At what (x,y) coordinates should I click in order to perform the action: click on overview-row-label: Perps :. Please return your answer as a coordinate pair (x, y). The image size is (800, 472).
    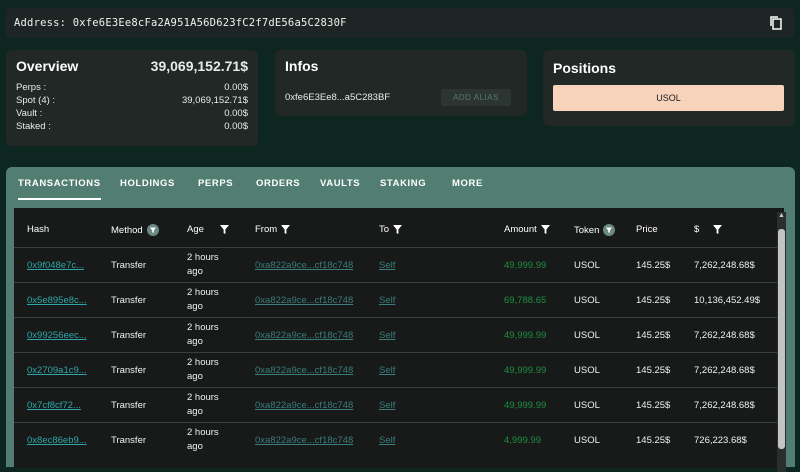
    Looking at the image, I should click on (31, 87).